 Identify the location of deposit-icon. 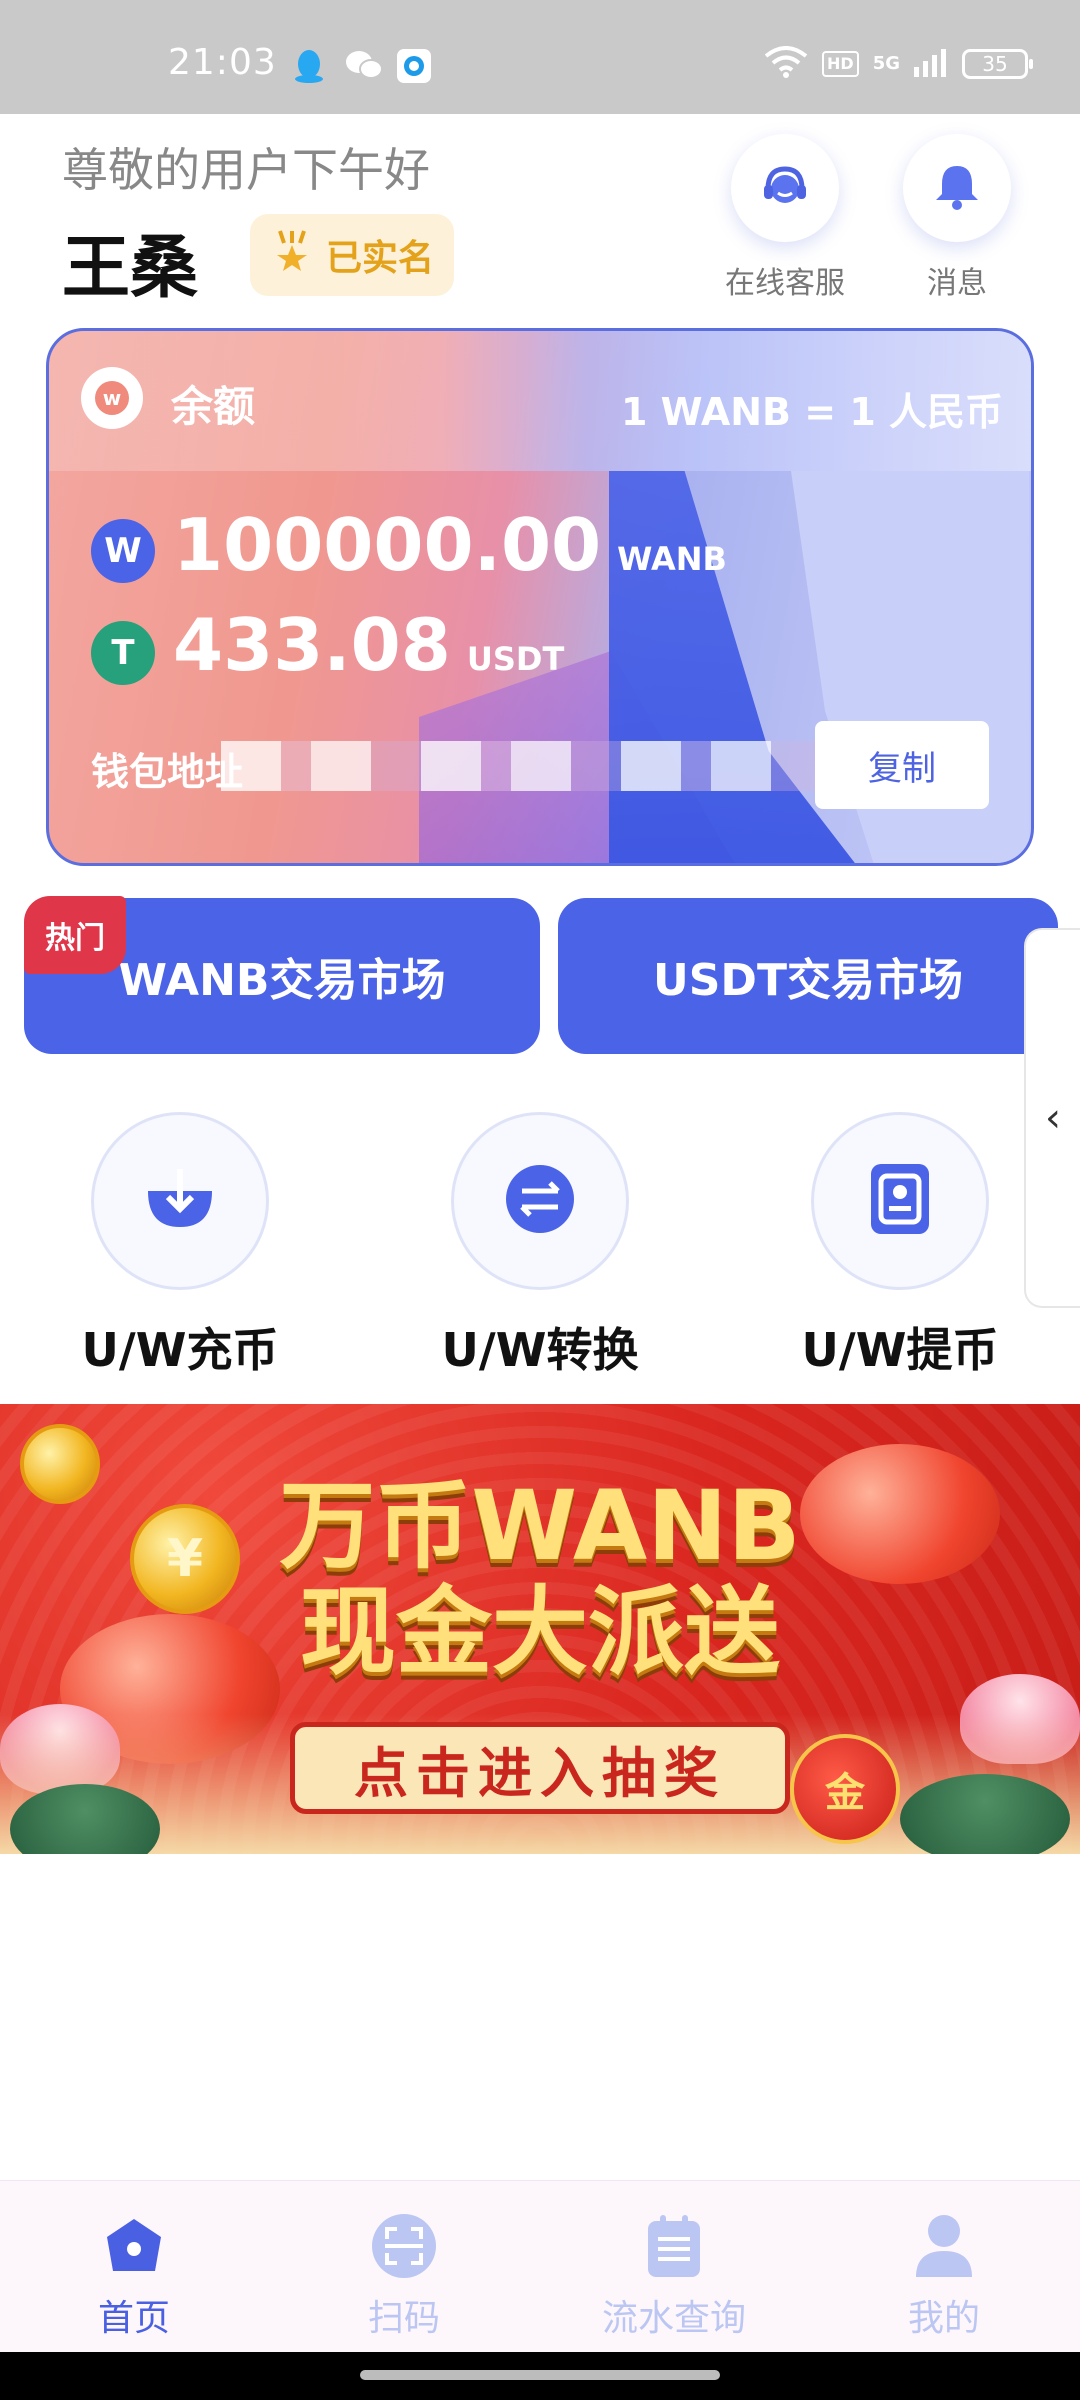
(180, 1201).